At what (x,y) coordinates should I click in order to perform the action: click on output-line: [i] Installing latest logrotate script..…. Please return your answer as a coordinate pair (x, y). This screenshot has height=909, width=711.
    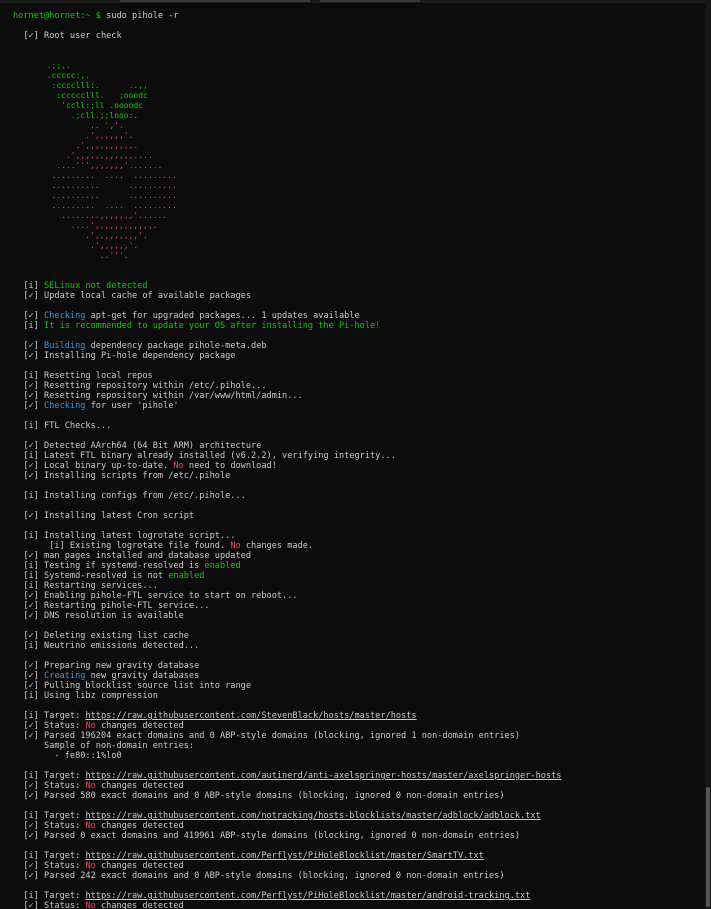
    Looking at the image, I should click on (287, 536).